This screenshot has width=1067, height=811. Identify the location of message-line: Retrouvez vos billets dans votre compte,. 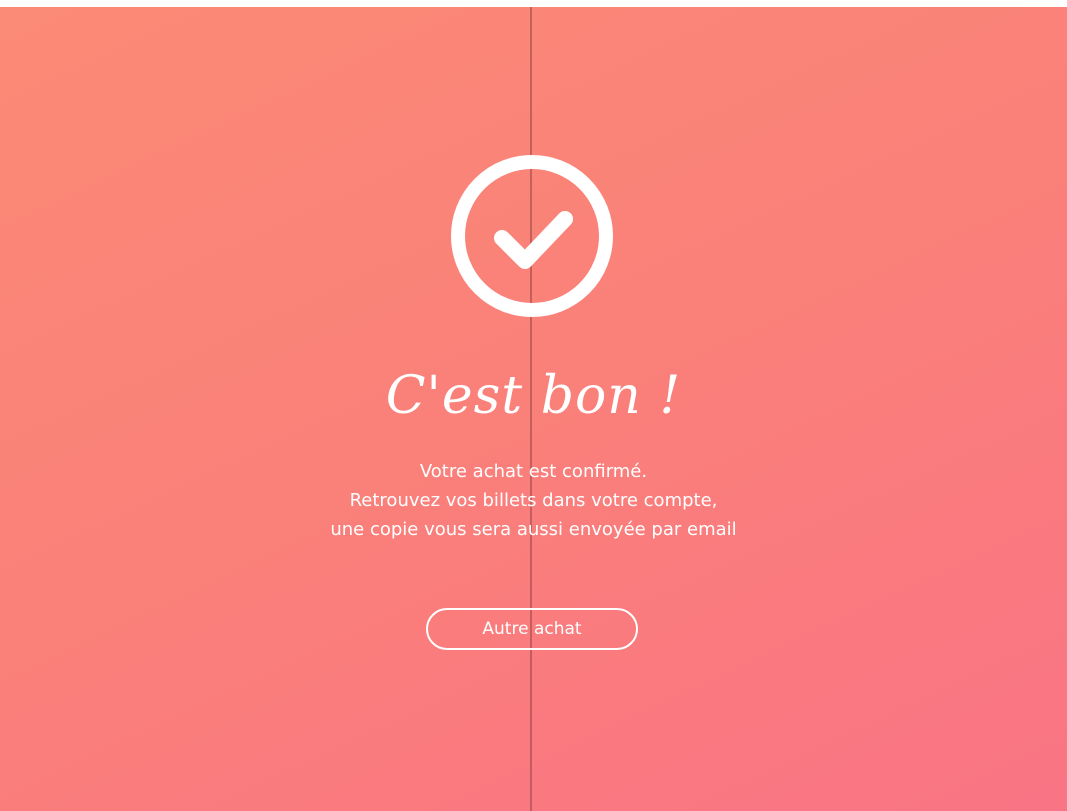
(533, 500).